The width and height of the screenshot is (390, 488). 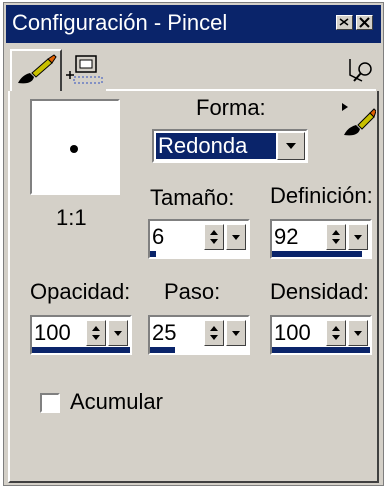 I want to click on accumulate-checkbox, so click(x=50, y=403).